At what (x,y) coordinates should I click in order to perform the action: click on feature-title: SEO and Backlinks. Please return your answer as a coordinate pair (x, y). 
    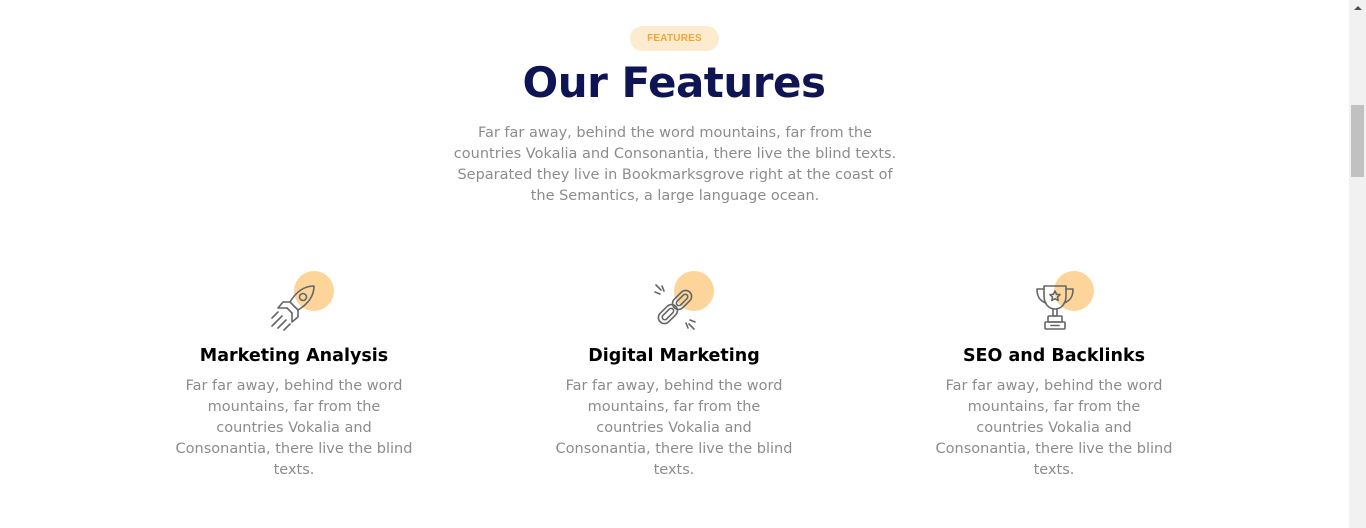
    Looking at the image, I should click on (1054, 356).